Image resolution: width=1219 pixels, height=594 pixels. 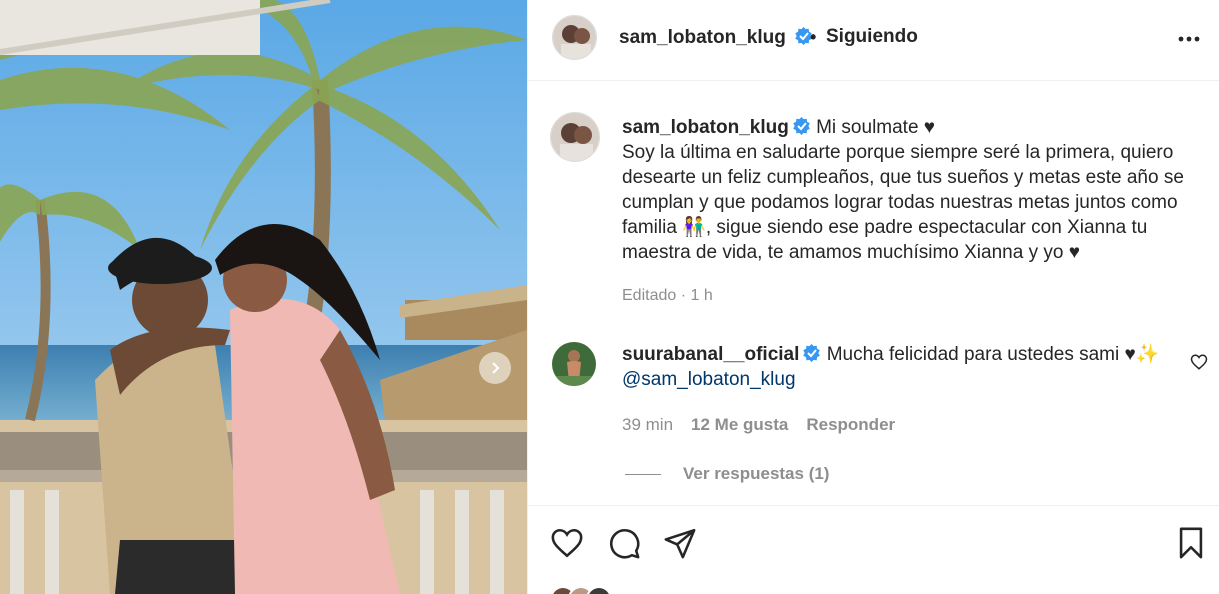 I want to click on comment-body: Mucha felicidad para ustedes sami ♥✨, so click(x=993, y=354).